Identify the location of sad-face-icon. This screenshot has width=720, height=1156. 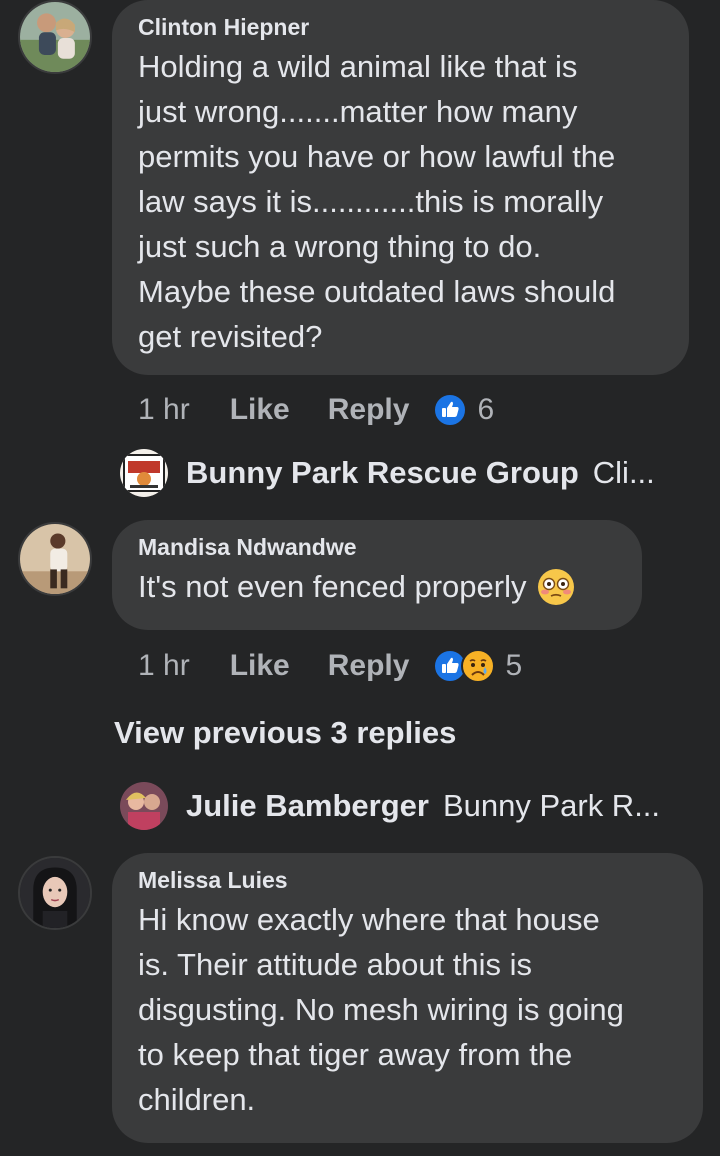
(478, 666).